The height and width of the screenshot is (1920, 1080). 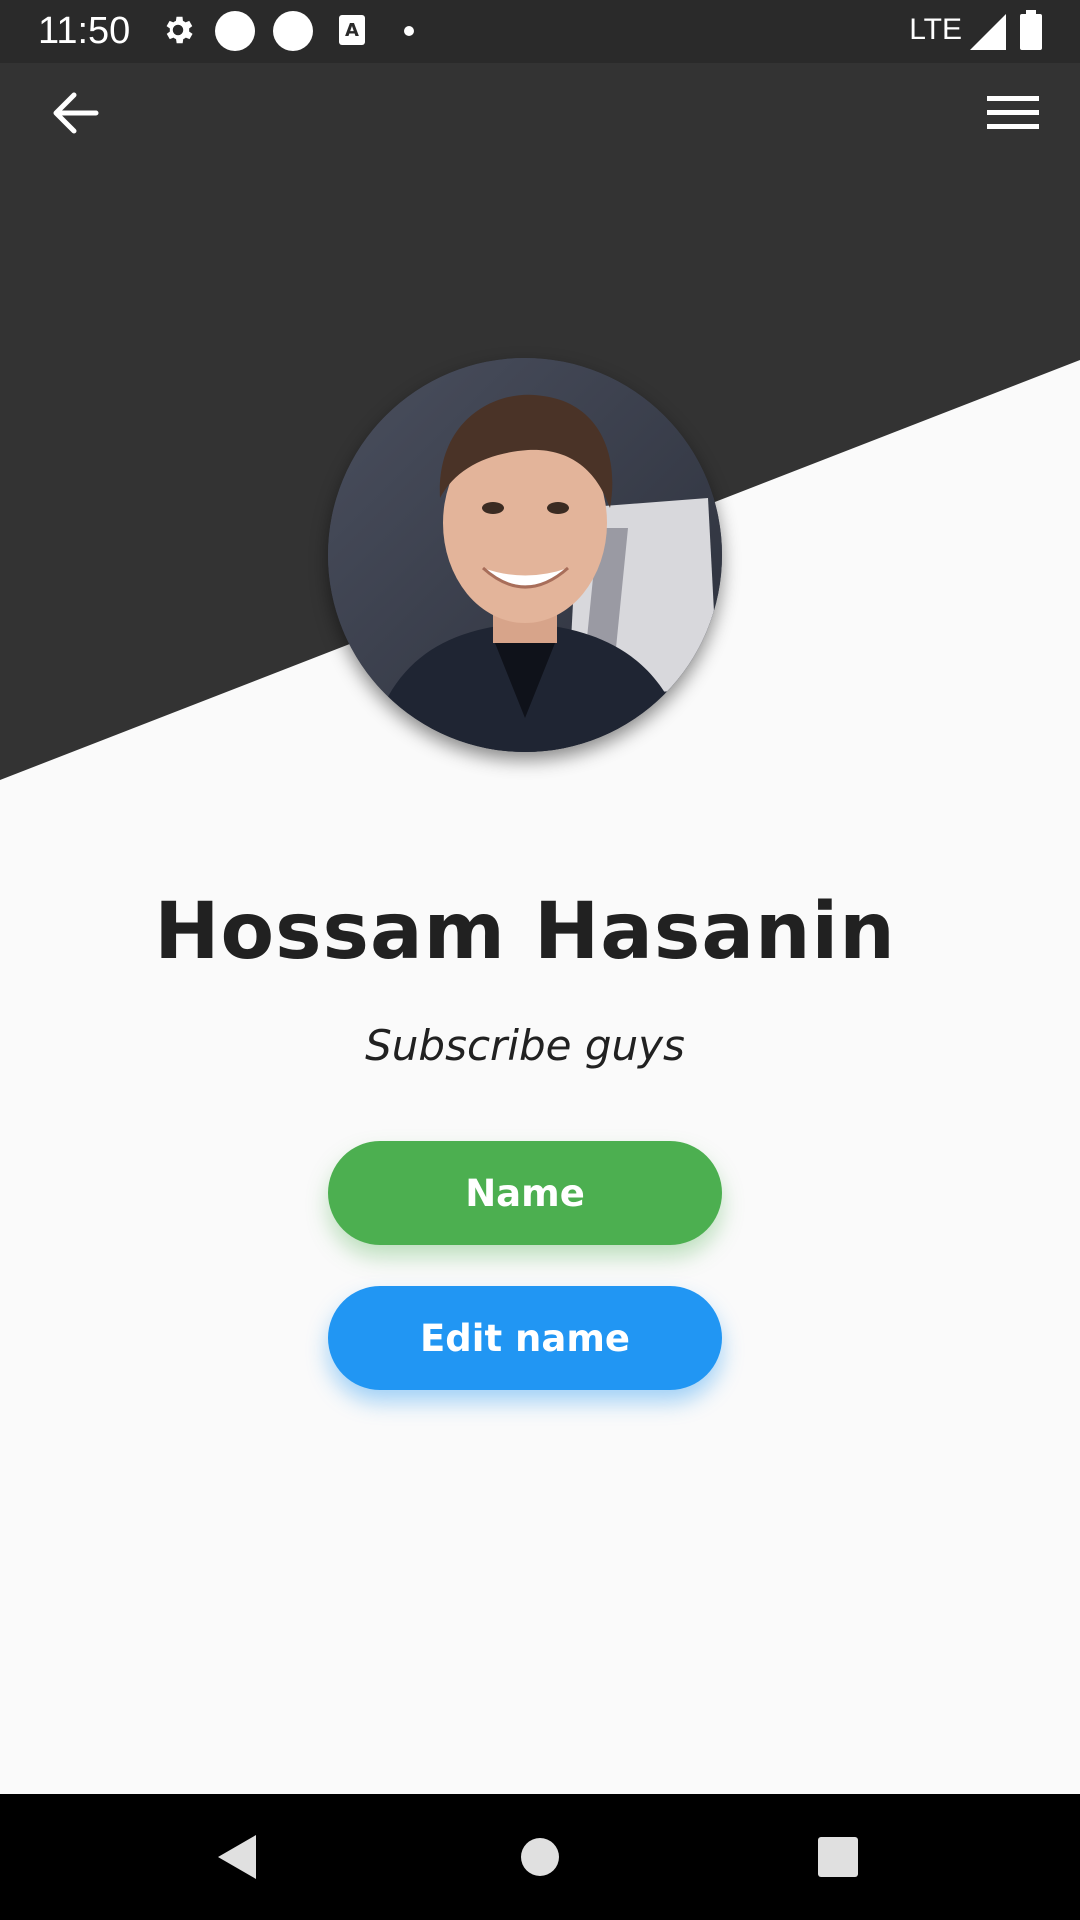 I want to click on hamburger-menu-icon, so click(x=1013, y=112).